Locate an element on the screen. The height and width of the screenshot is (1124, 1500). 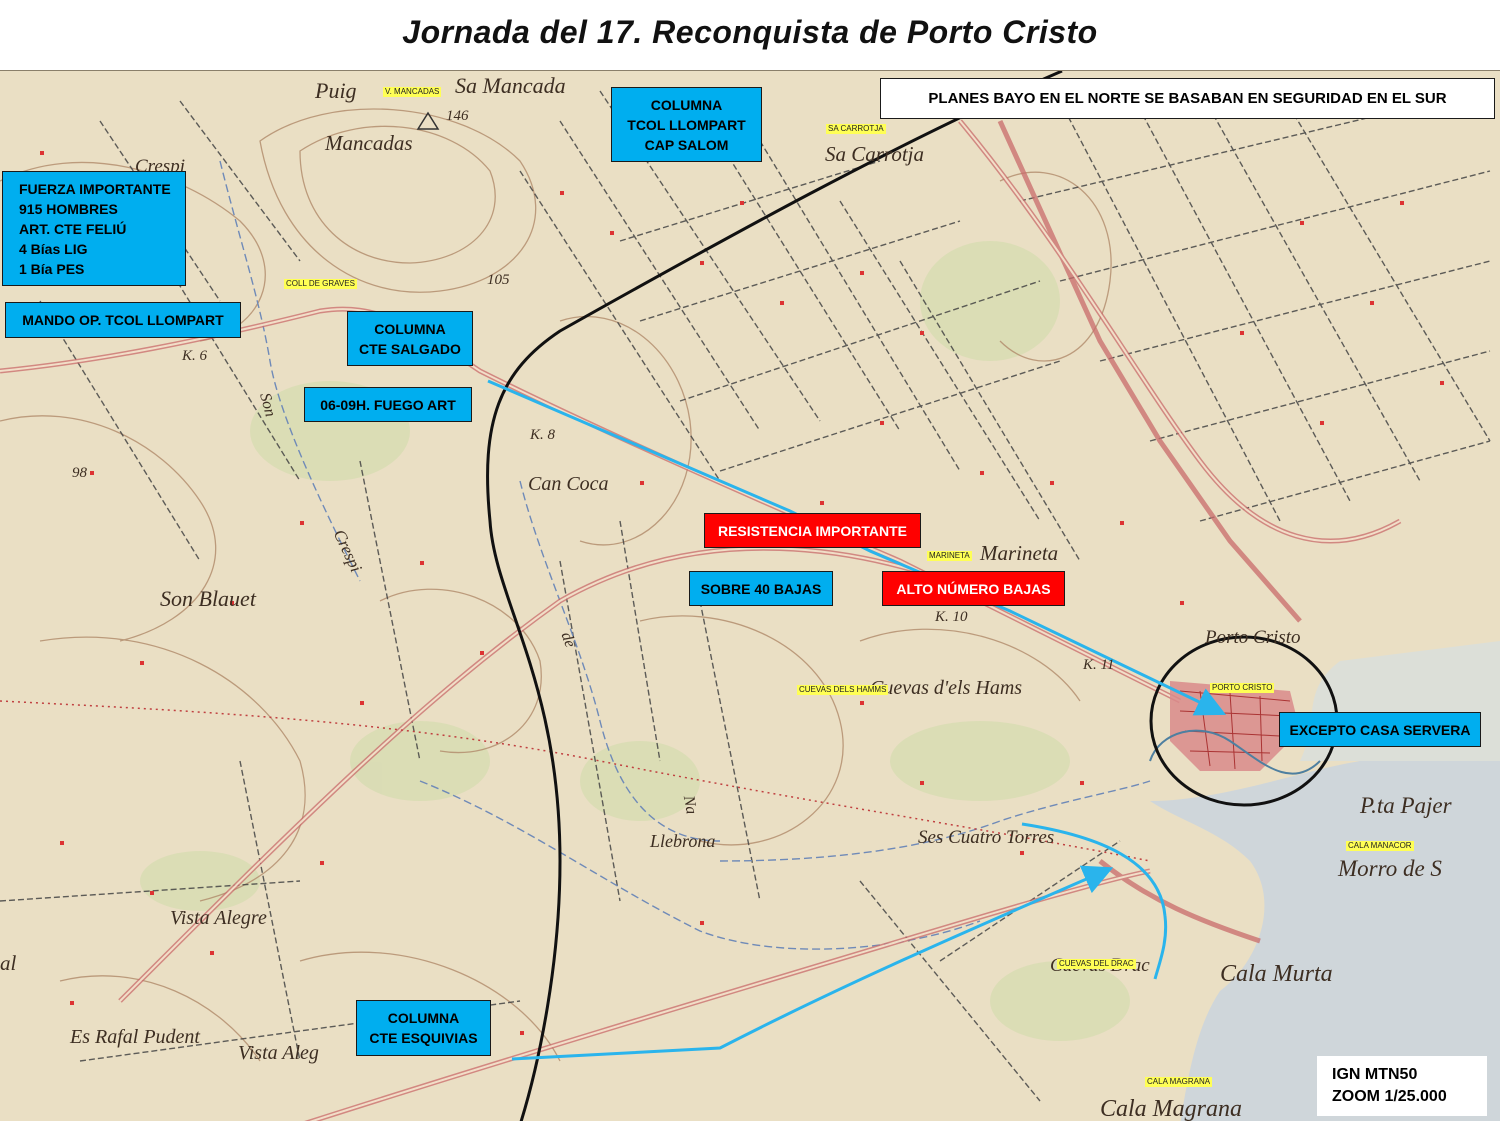
label-k8: K. 8 is located at coordinates (543, 435).